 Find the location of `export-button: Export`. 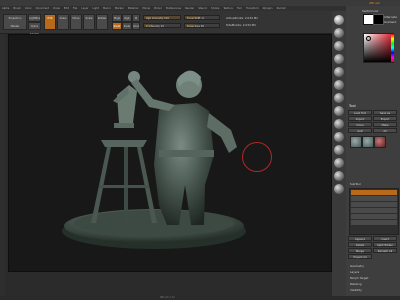

export-button: Export is located at coordinates (385, 118).